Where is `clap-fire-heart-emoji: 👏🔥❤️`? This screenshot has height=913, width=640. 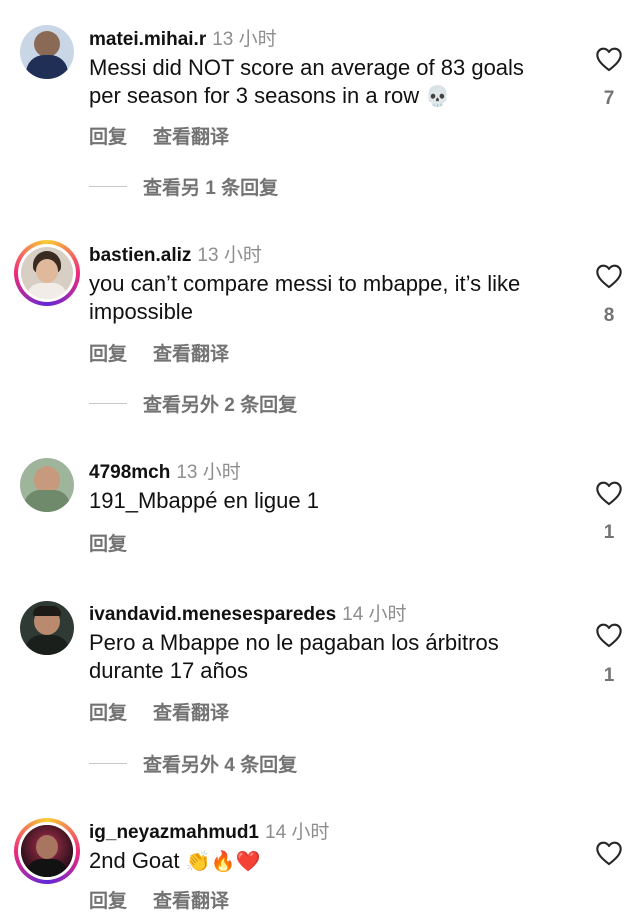 clap-fire-heart-emoji: 👏🔥❤️ is located at coordinates (223, 861).